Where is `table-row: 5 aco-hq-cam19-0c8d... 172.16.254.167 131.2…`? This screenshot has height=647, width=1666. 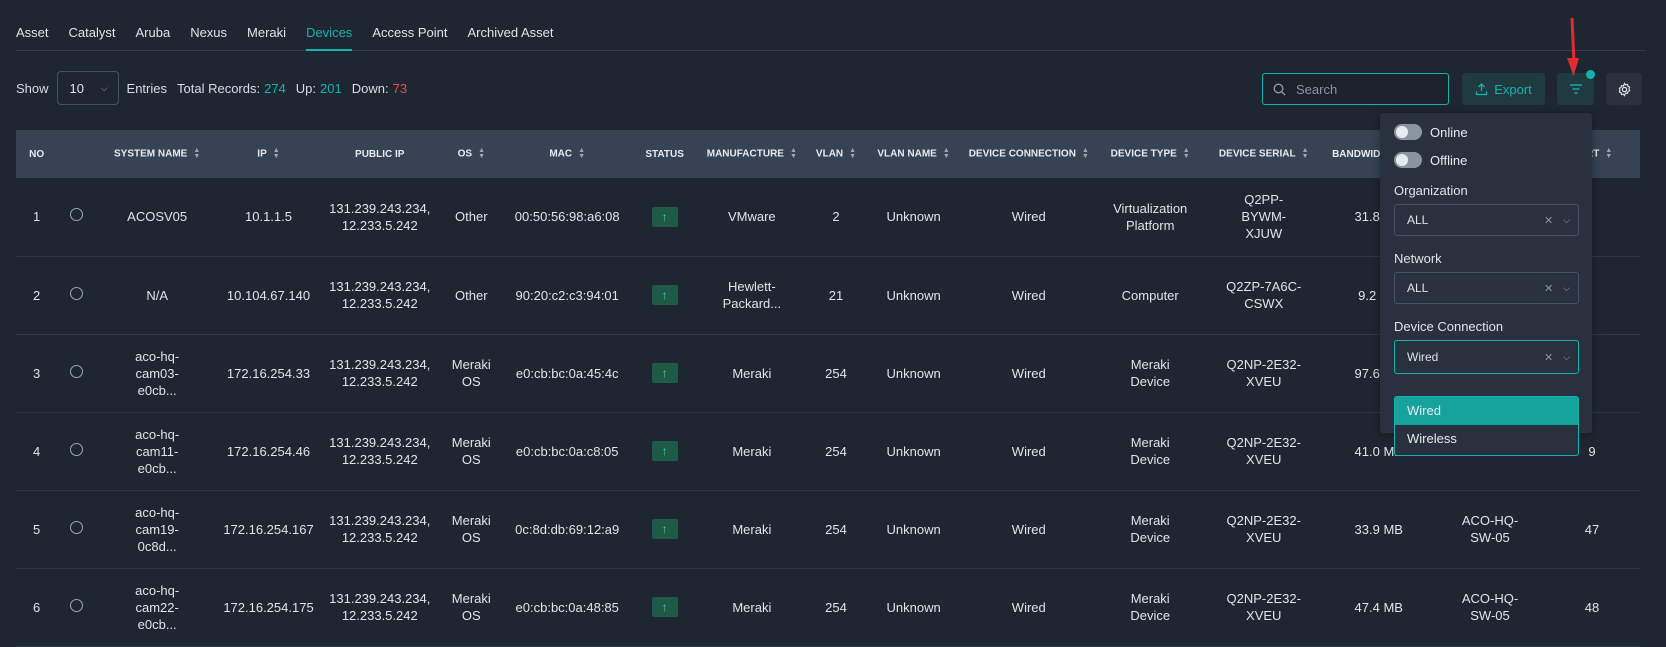
table-row: 5 aco-hq-cam19-0c8d... 172.16.254.167 131.2… is located at coordinates (828, 529).